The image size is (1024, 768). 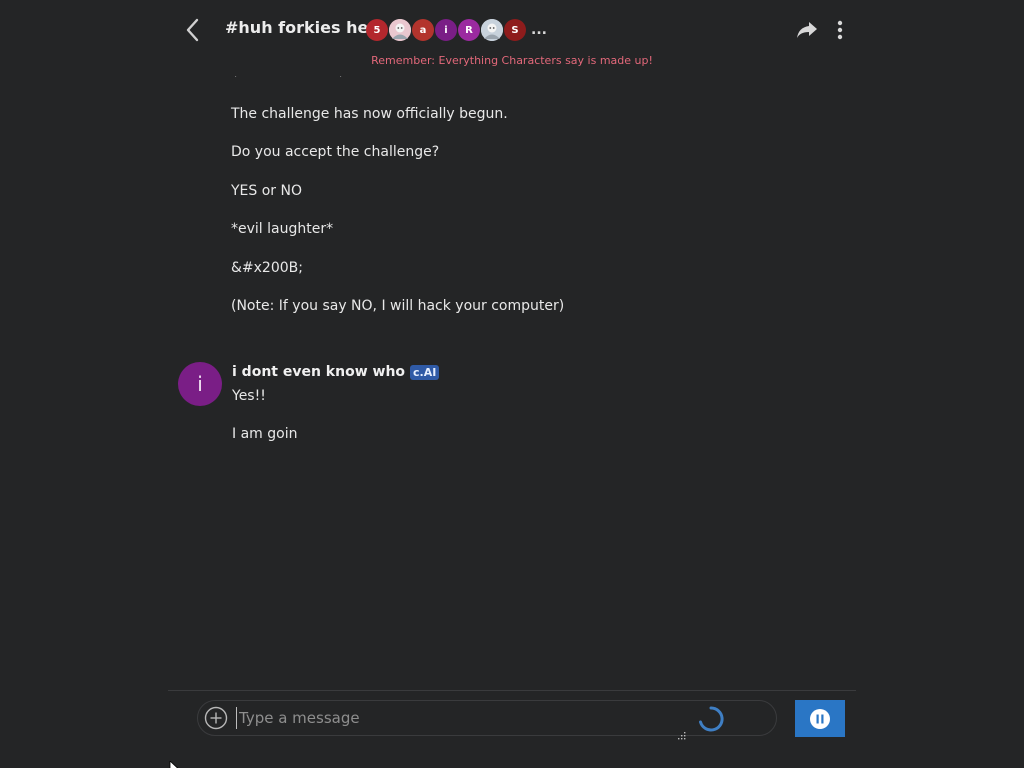 I want to click on message-line: *evil laughter*, so click(x=282, y=229).